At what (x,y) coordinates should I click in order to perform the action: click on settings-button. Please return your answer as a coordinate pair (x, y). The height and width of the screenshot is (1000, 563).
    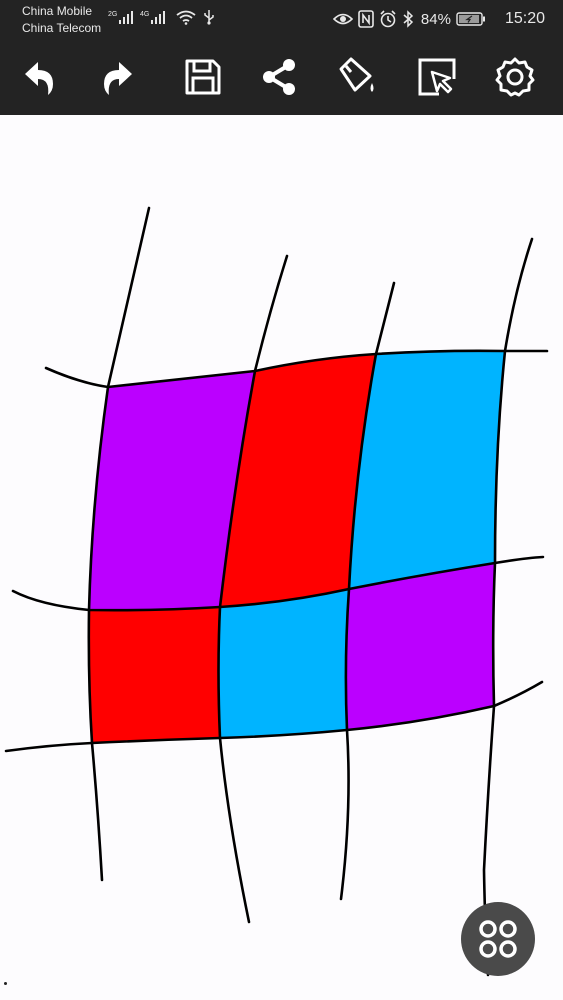
    Looking at the image, I should click on (515, 77).